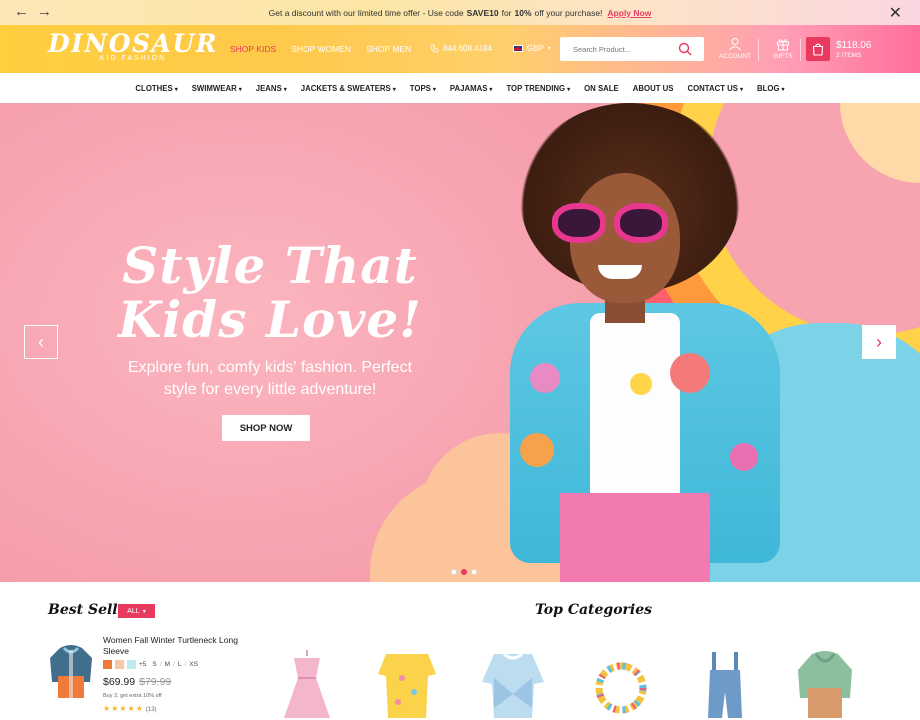 This screenshot has width=920, height=720. What do you see at coordinates (849, 55) in the screenshot?
I see `cart-items-count: 2 ITEMS` at bounding box center [849, 55].